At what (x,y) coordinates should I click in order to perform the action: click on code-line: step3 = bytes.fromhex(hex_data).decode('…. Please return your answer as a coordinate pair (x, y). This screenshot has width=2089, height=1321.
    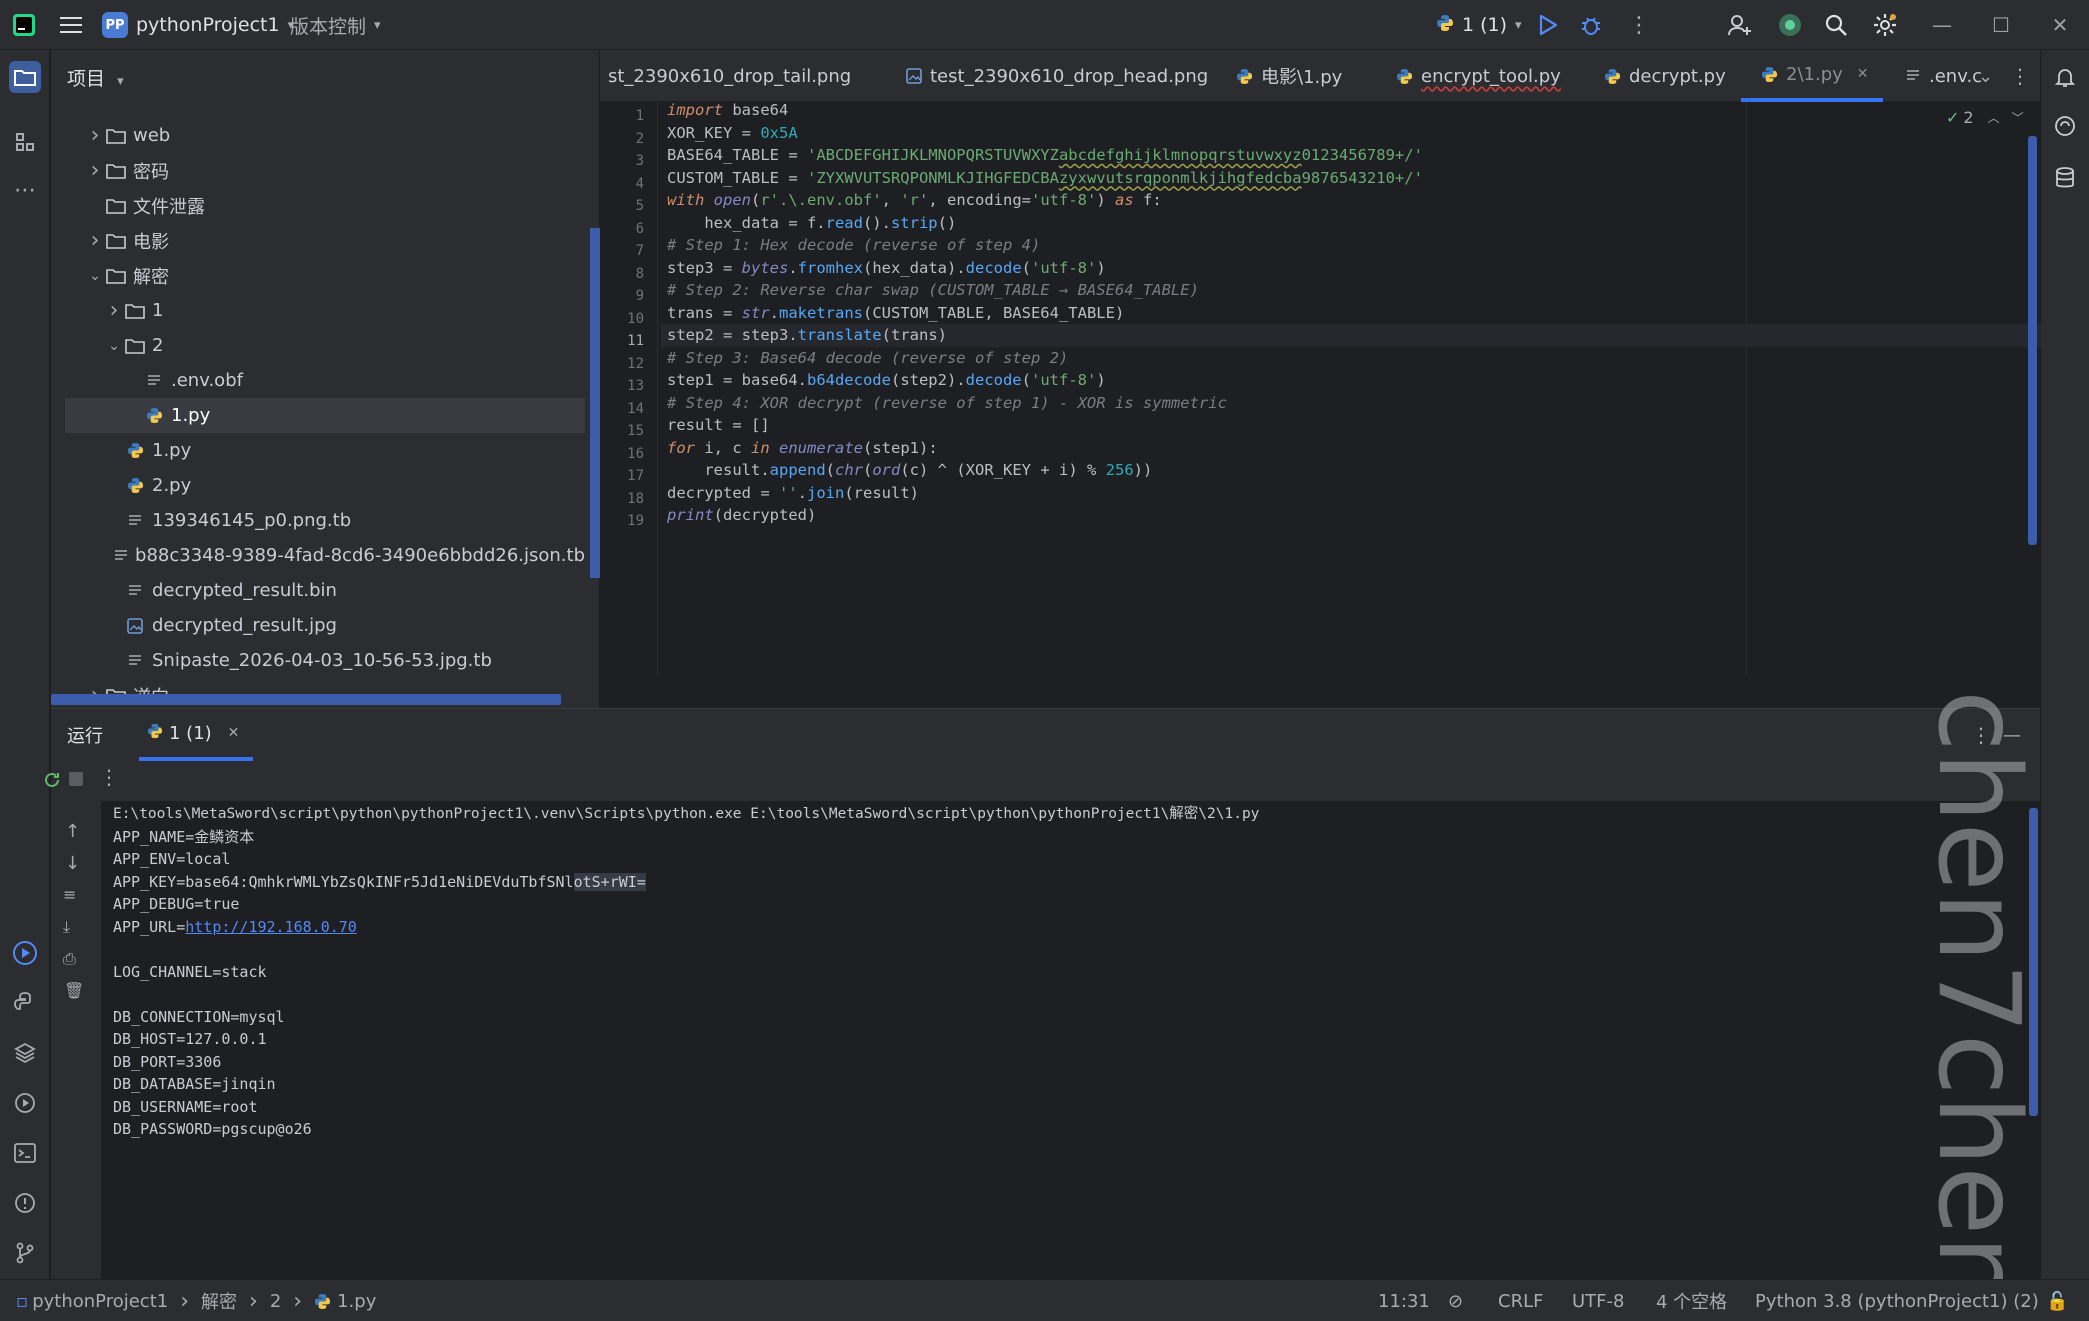
    Looking at the image, I should click on (886, 268).